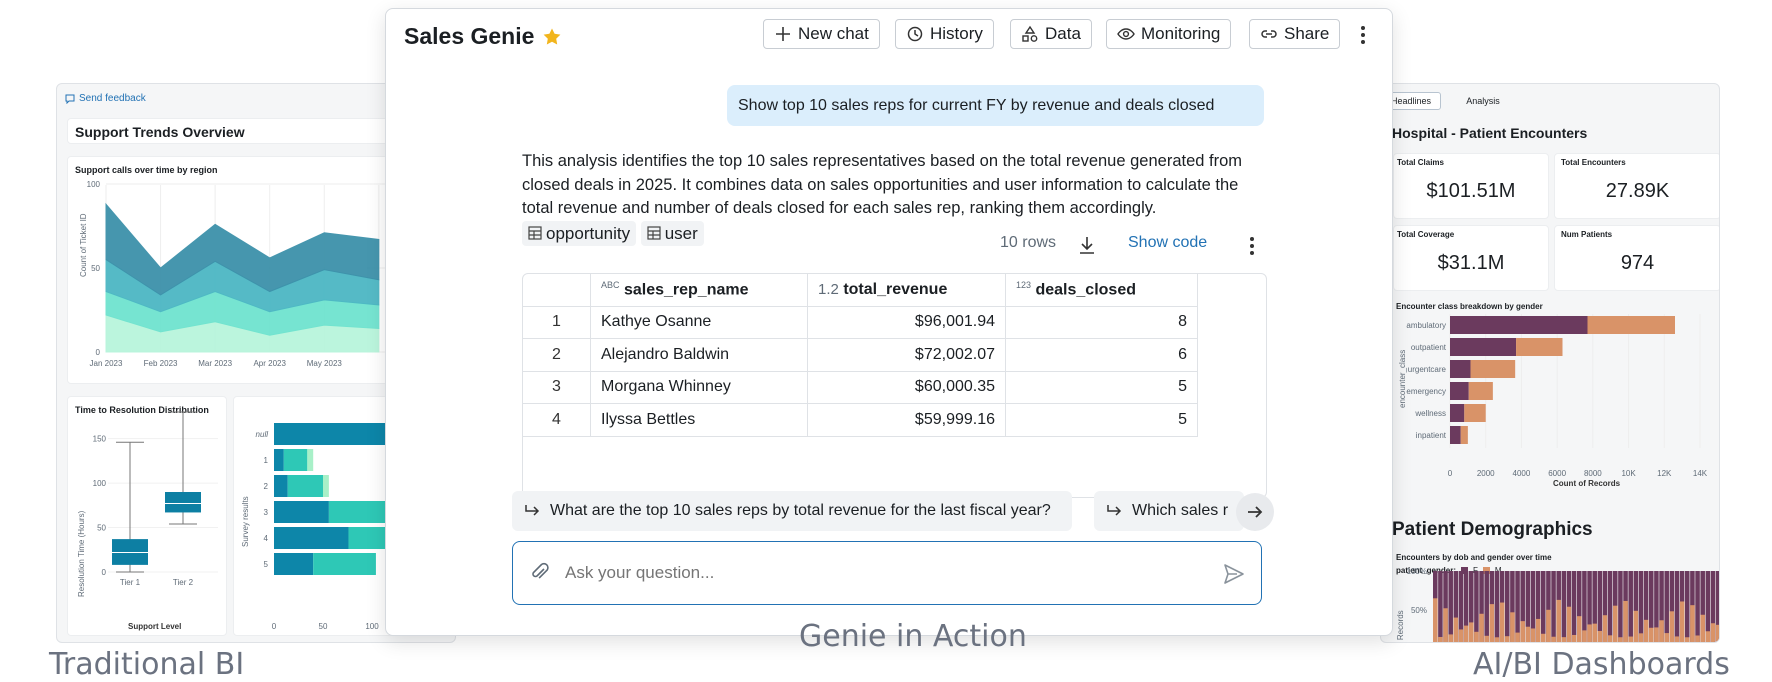  Describe the element at coordinates (112, 98) in the screenshot. I see `send-feedback-label: Send feedback` at that location.